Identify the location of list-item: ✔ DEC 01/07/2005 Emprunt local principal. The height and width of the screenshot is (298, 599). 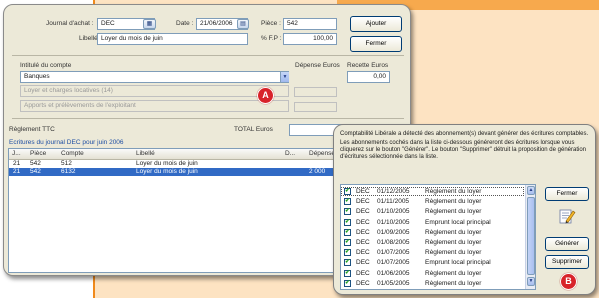
(432, 262).